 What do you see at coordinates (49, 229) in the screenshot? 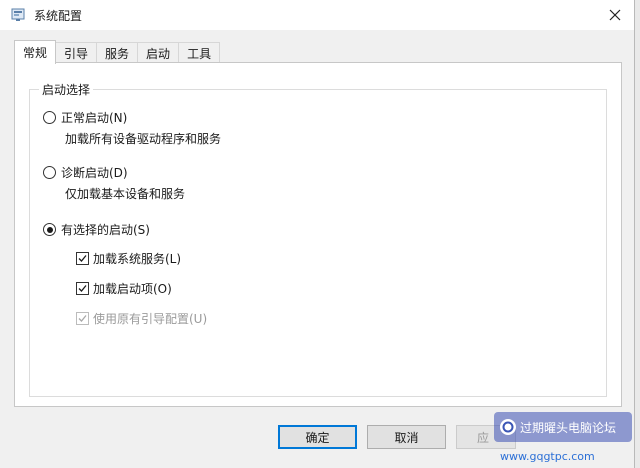
I see `radio-button-selected` at bounding box center [49, 229].